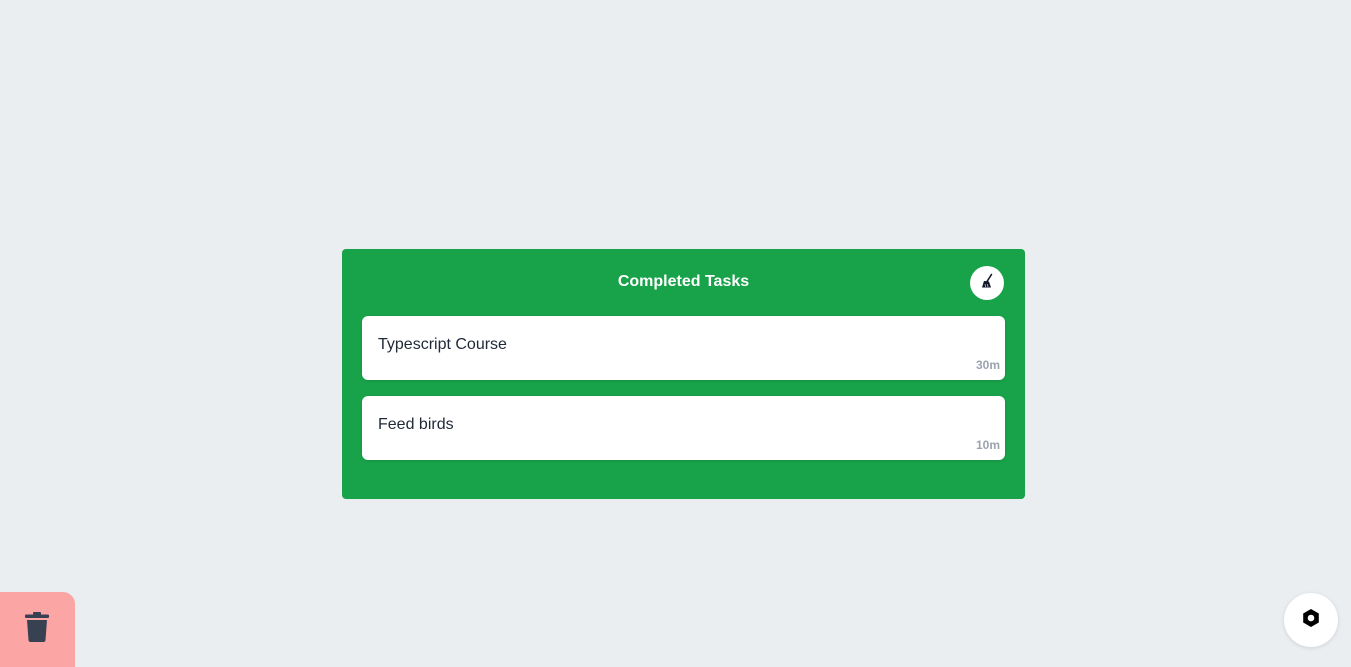 The height and width of the screenshot is (667, 1351). Describe the element at coordinates (442, 344) in the screenshot. I see `task-name: Typescript Course` at that location.